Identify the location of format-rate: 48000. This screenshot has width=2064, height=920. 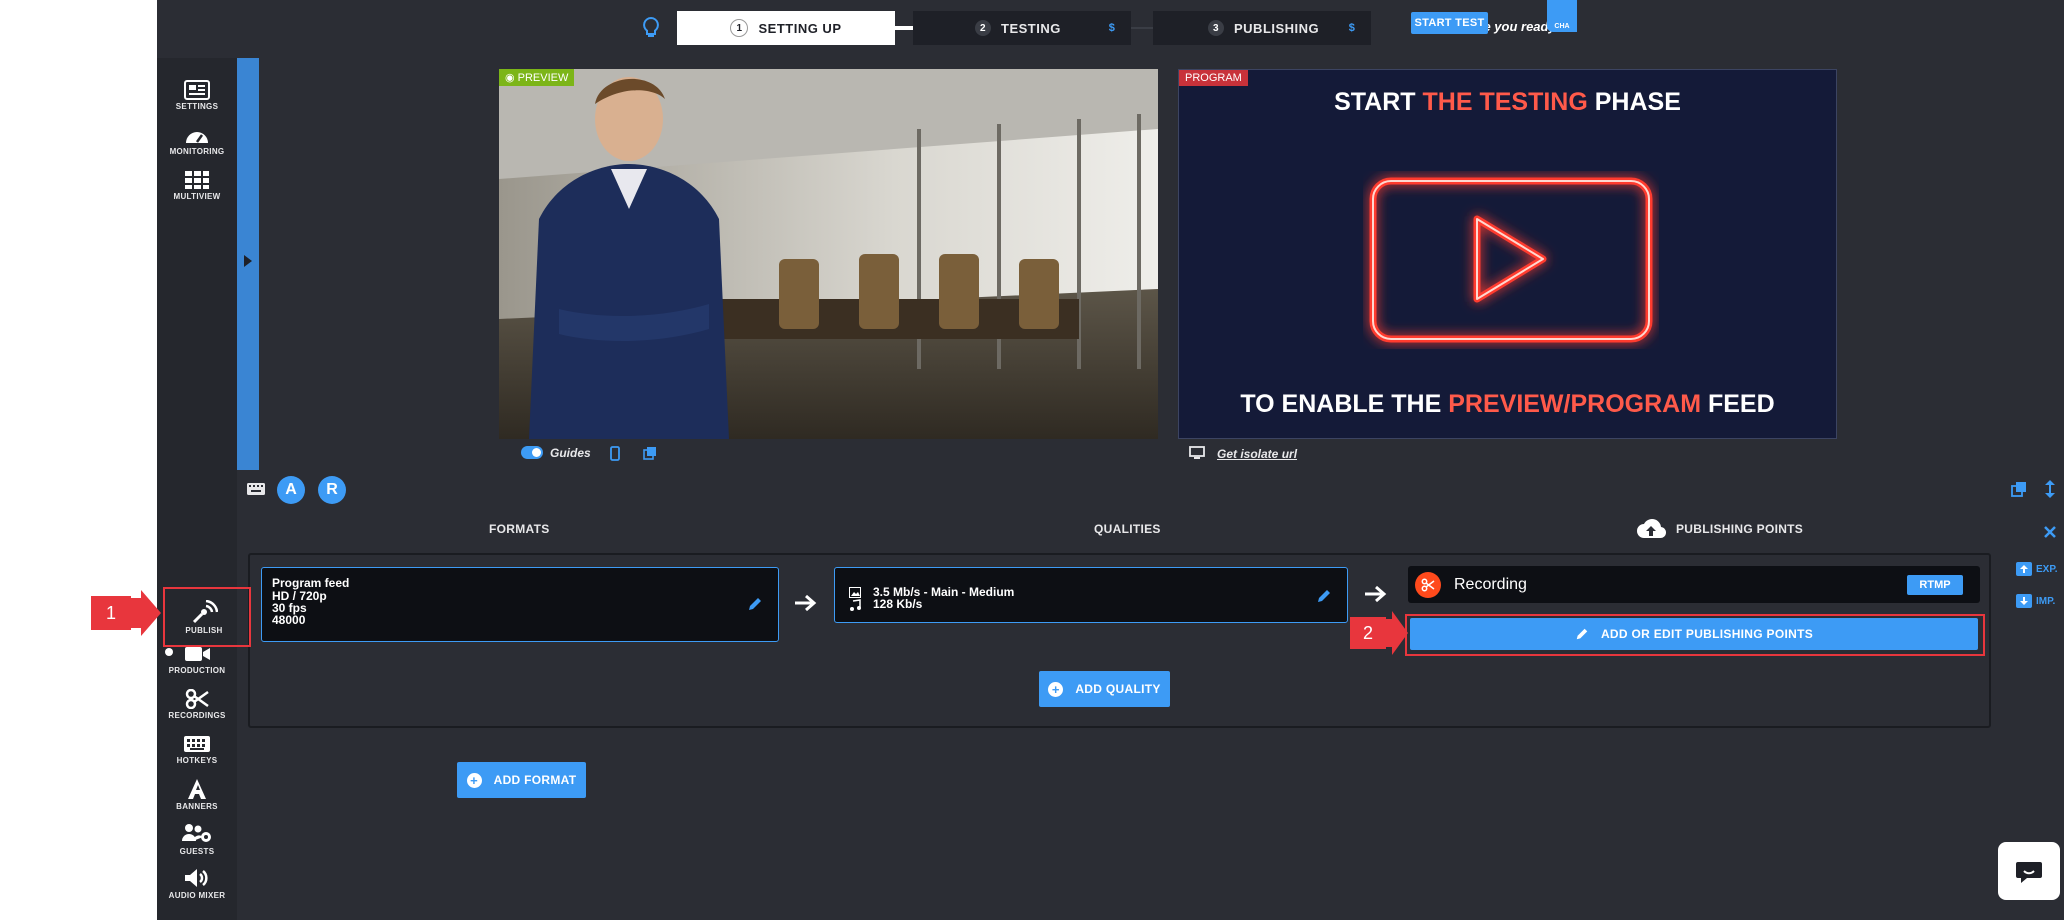
(289, 620).